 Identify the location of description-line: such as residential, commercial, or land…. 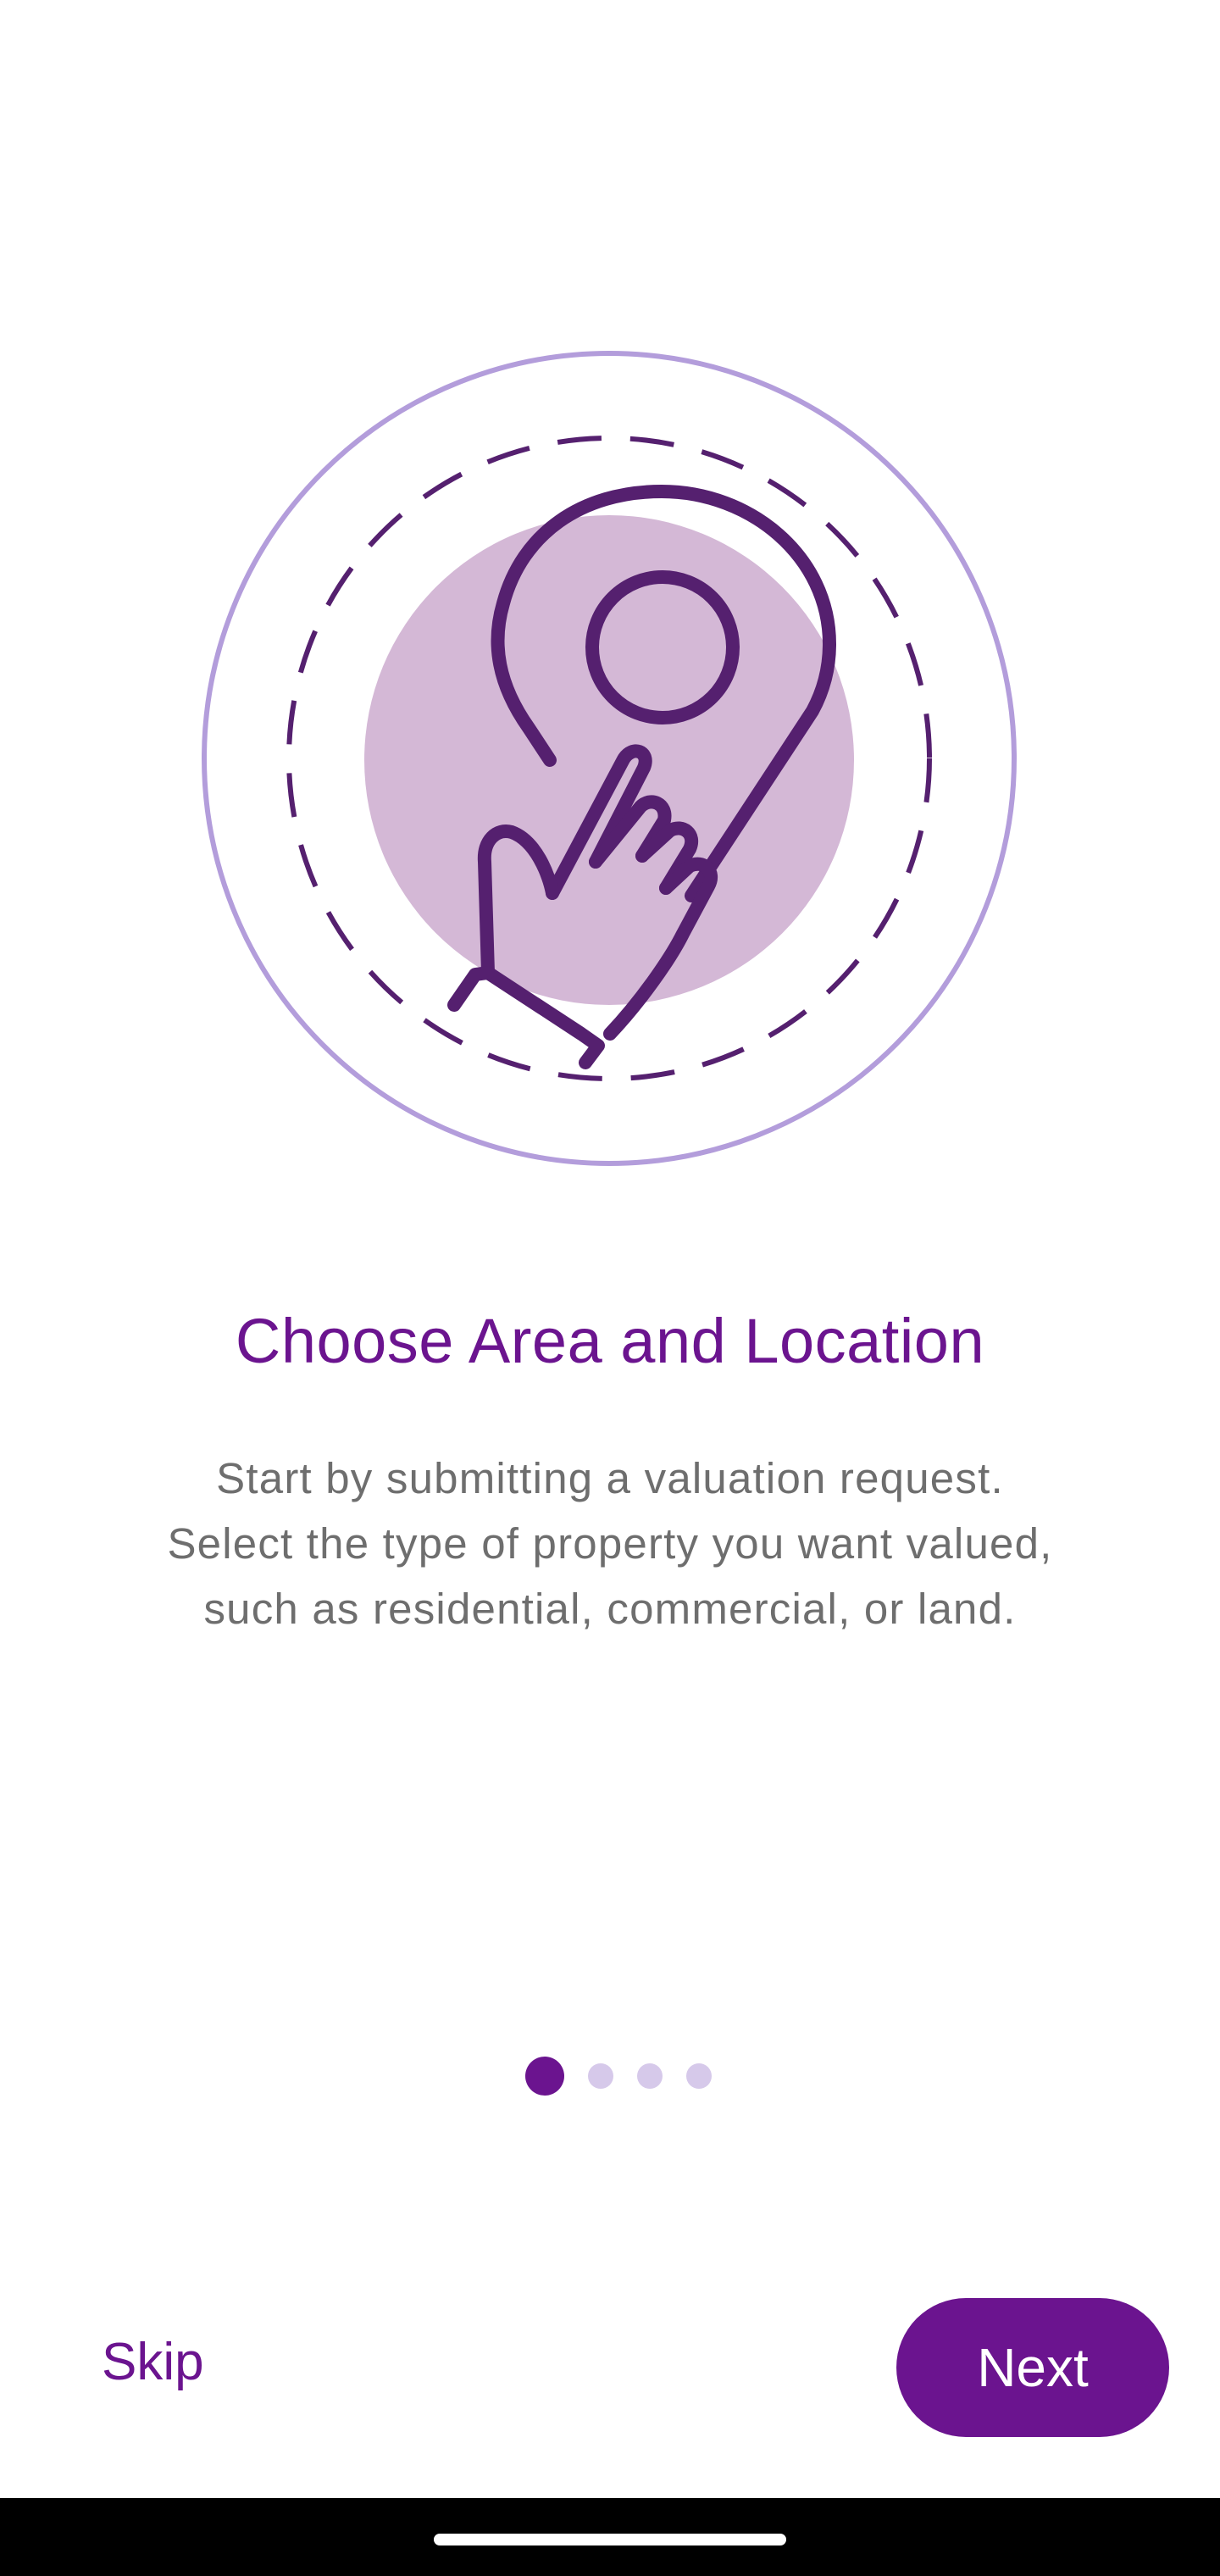
(610, 1609).